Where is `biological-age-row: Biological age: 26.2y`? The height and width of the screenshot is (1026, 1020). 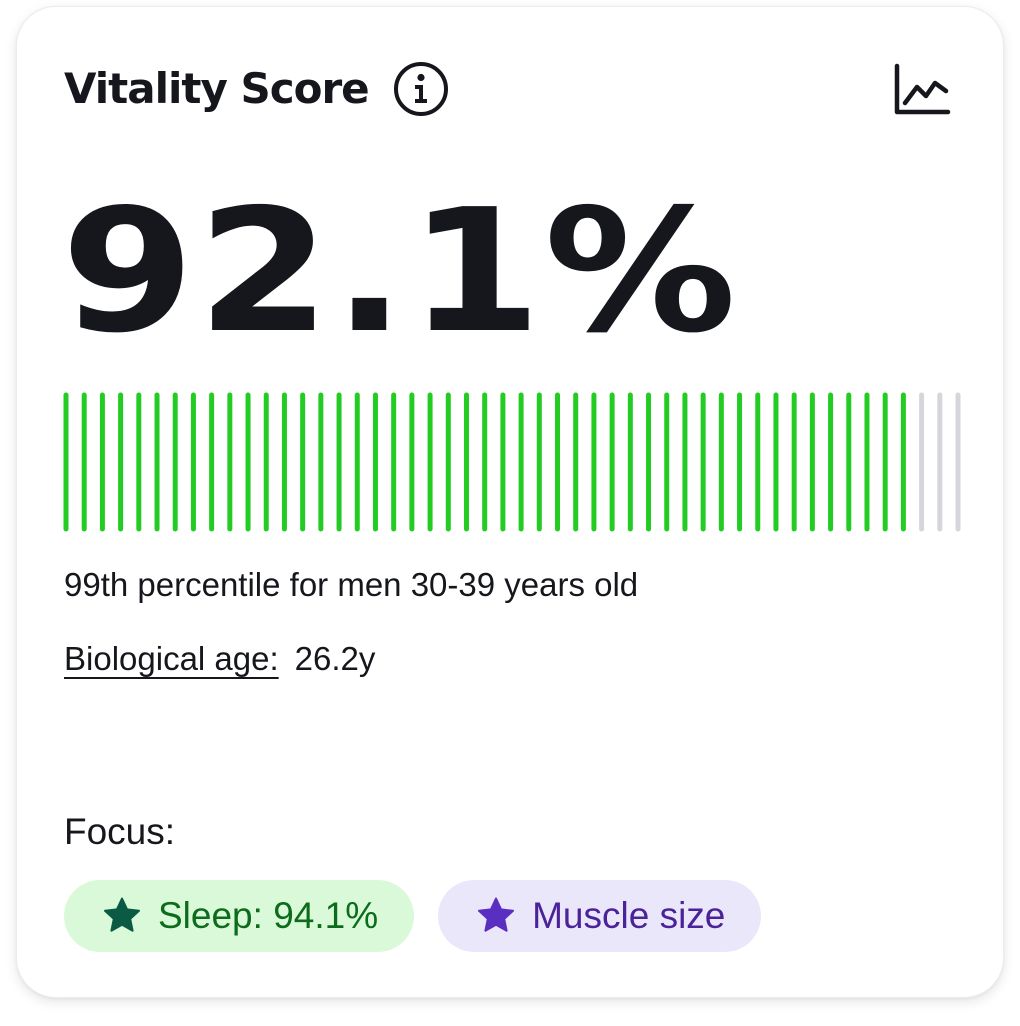 biological-age-row: Biological age: 26.2y is located at coordinates (219, 659).